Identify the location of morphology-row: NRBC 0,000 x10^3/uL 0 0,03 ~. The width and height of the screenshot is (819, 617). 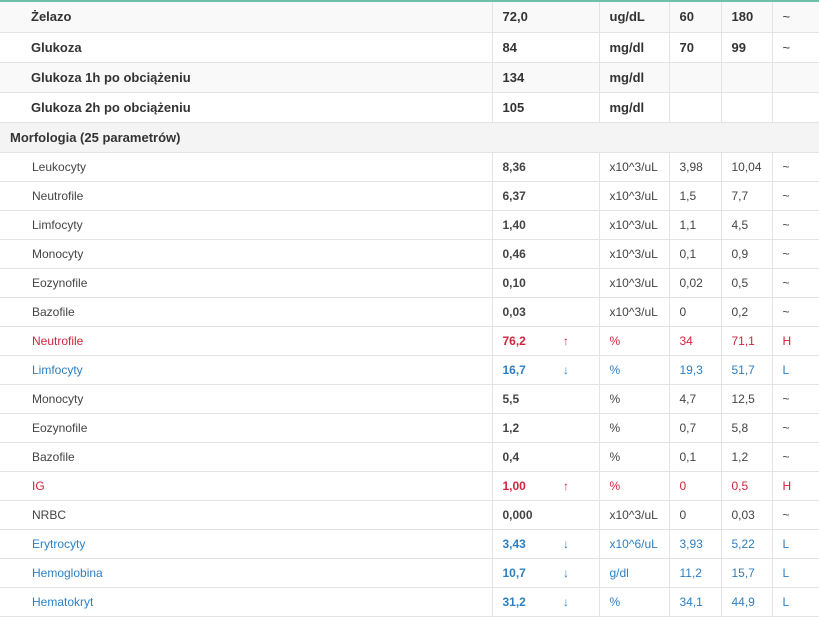
(409, 515).